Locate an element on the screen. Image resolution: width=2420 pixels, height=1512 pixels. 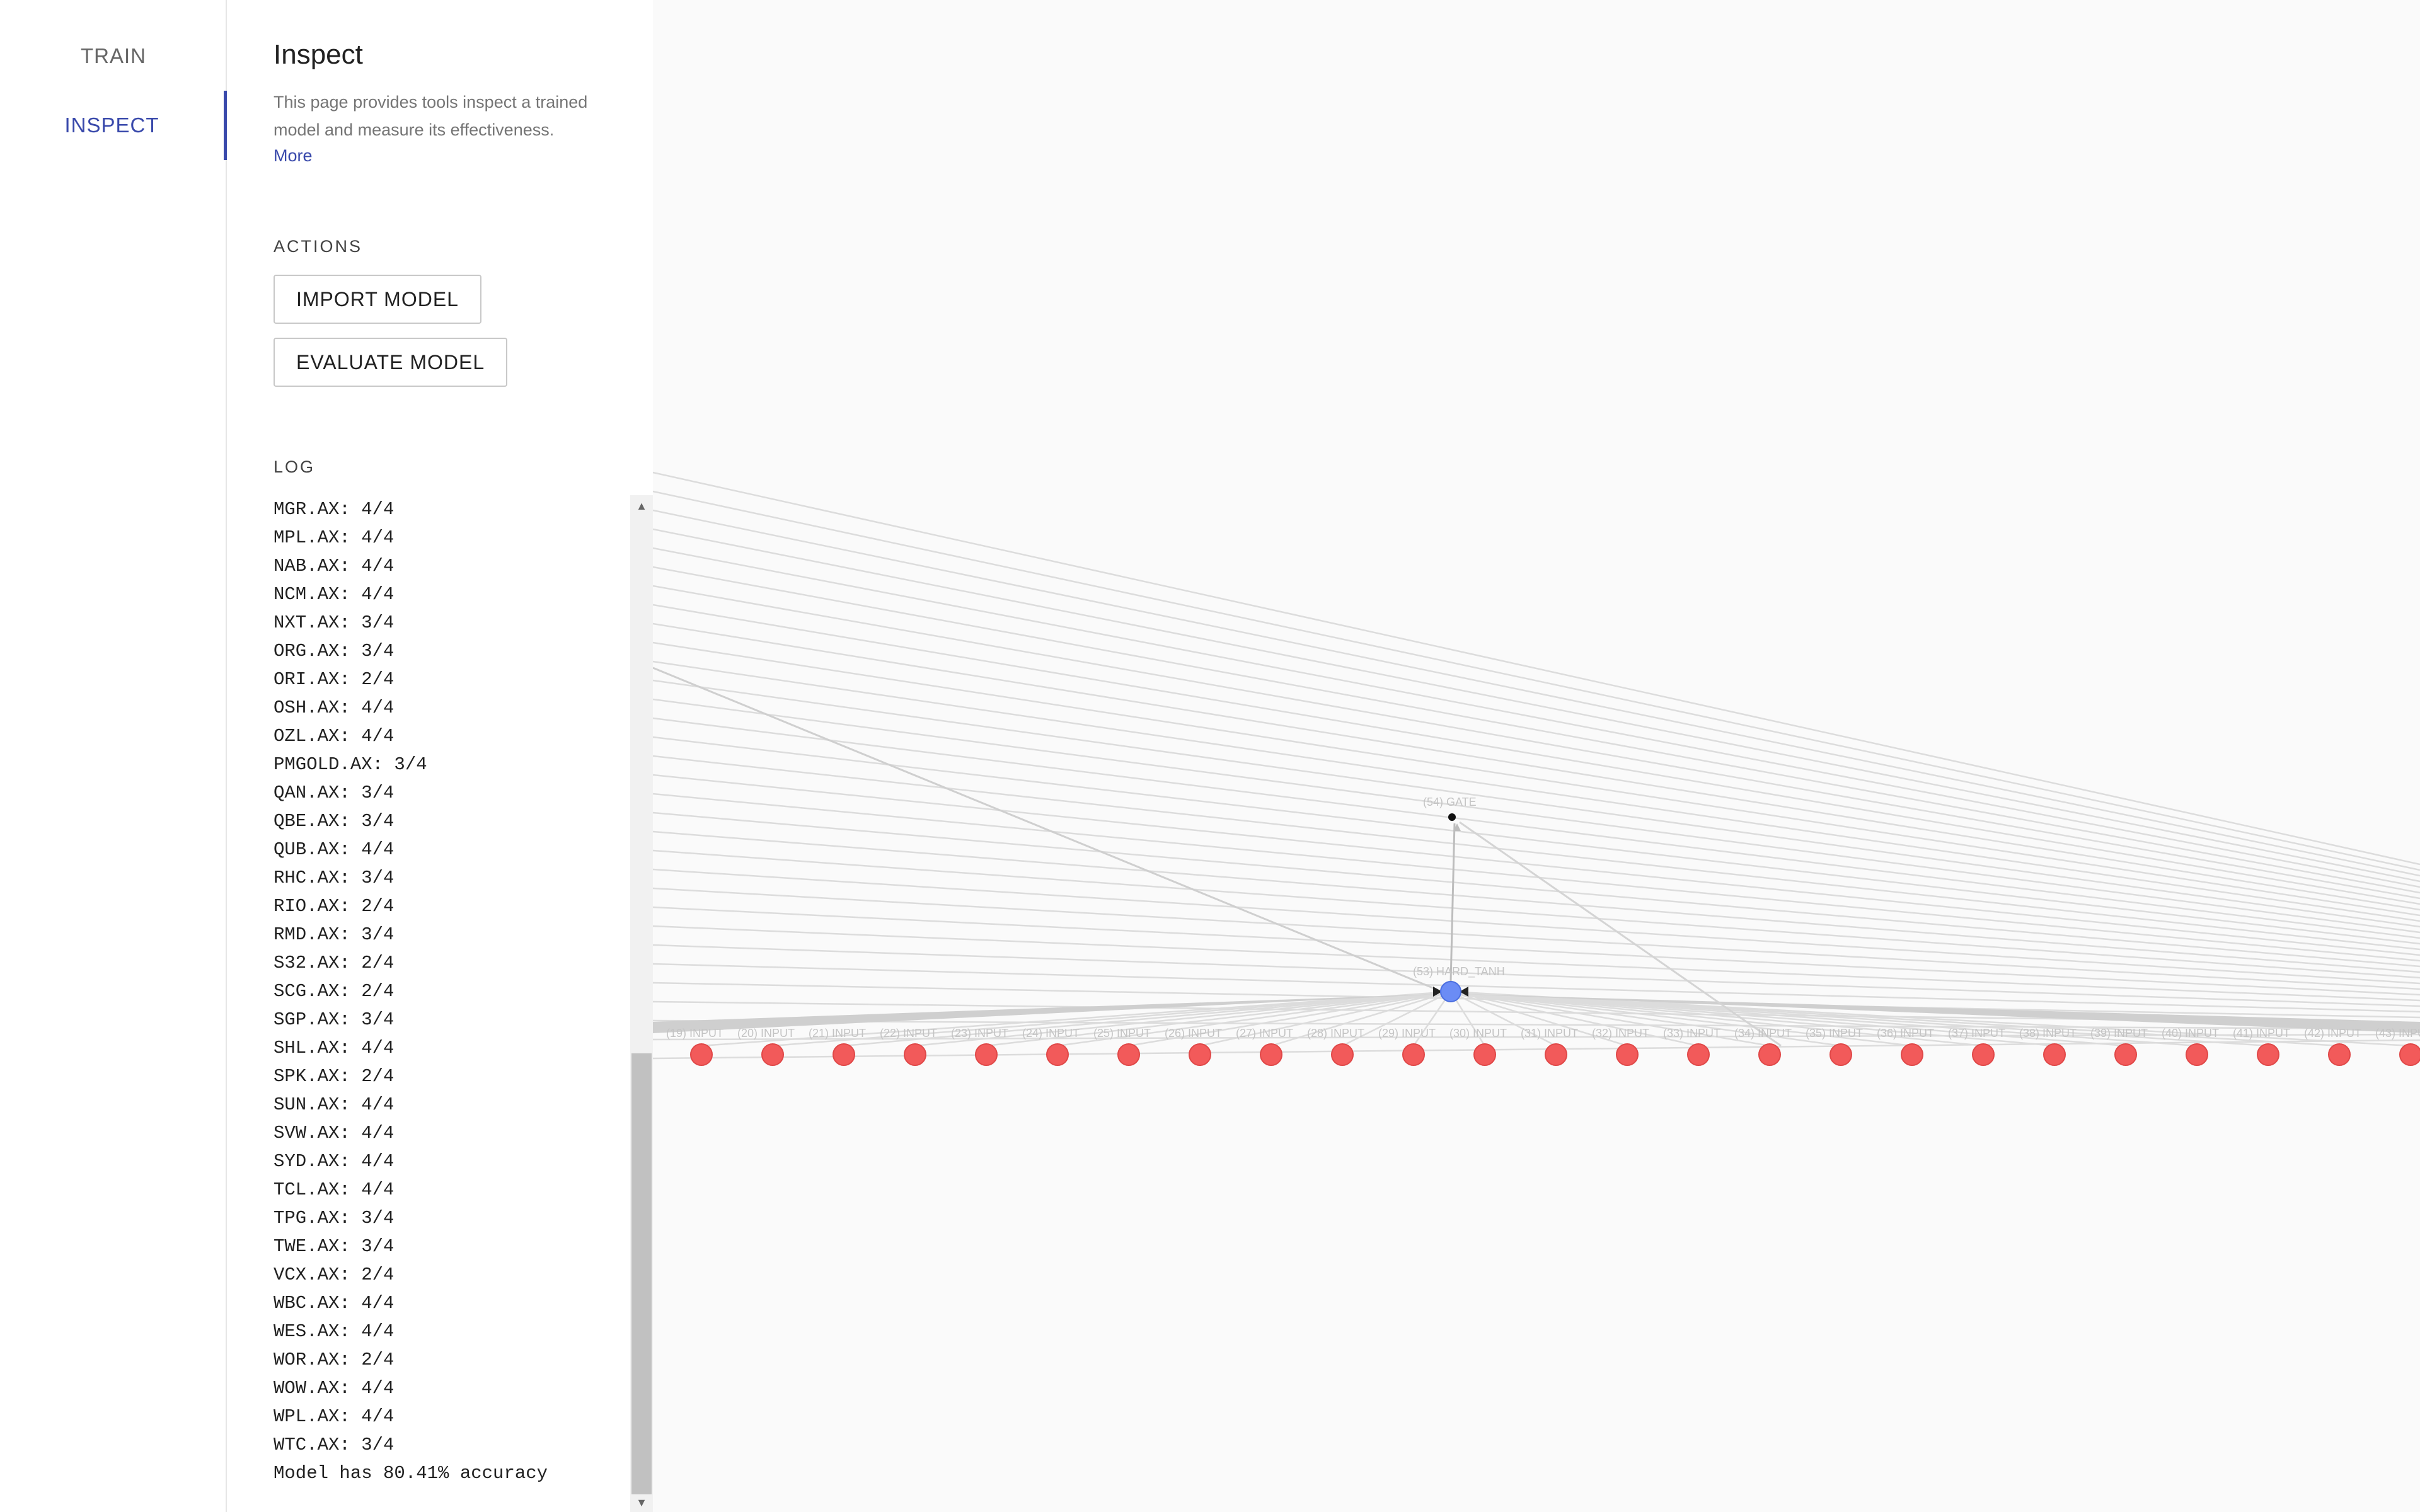
log-scrollbar: ▲ ▼ is located at coordinates (641, 1003).